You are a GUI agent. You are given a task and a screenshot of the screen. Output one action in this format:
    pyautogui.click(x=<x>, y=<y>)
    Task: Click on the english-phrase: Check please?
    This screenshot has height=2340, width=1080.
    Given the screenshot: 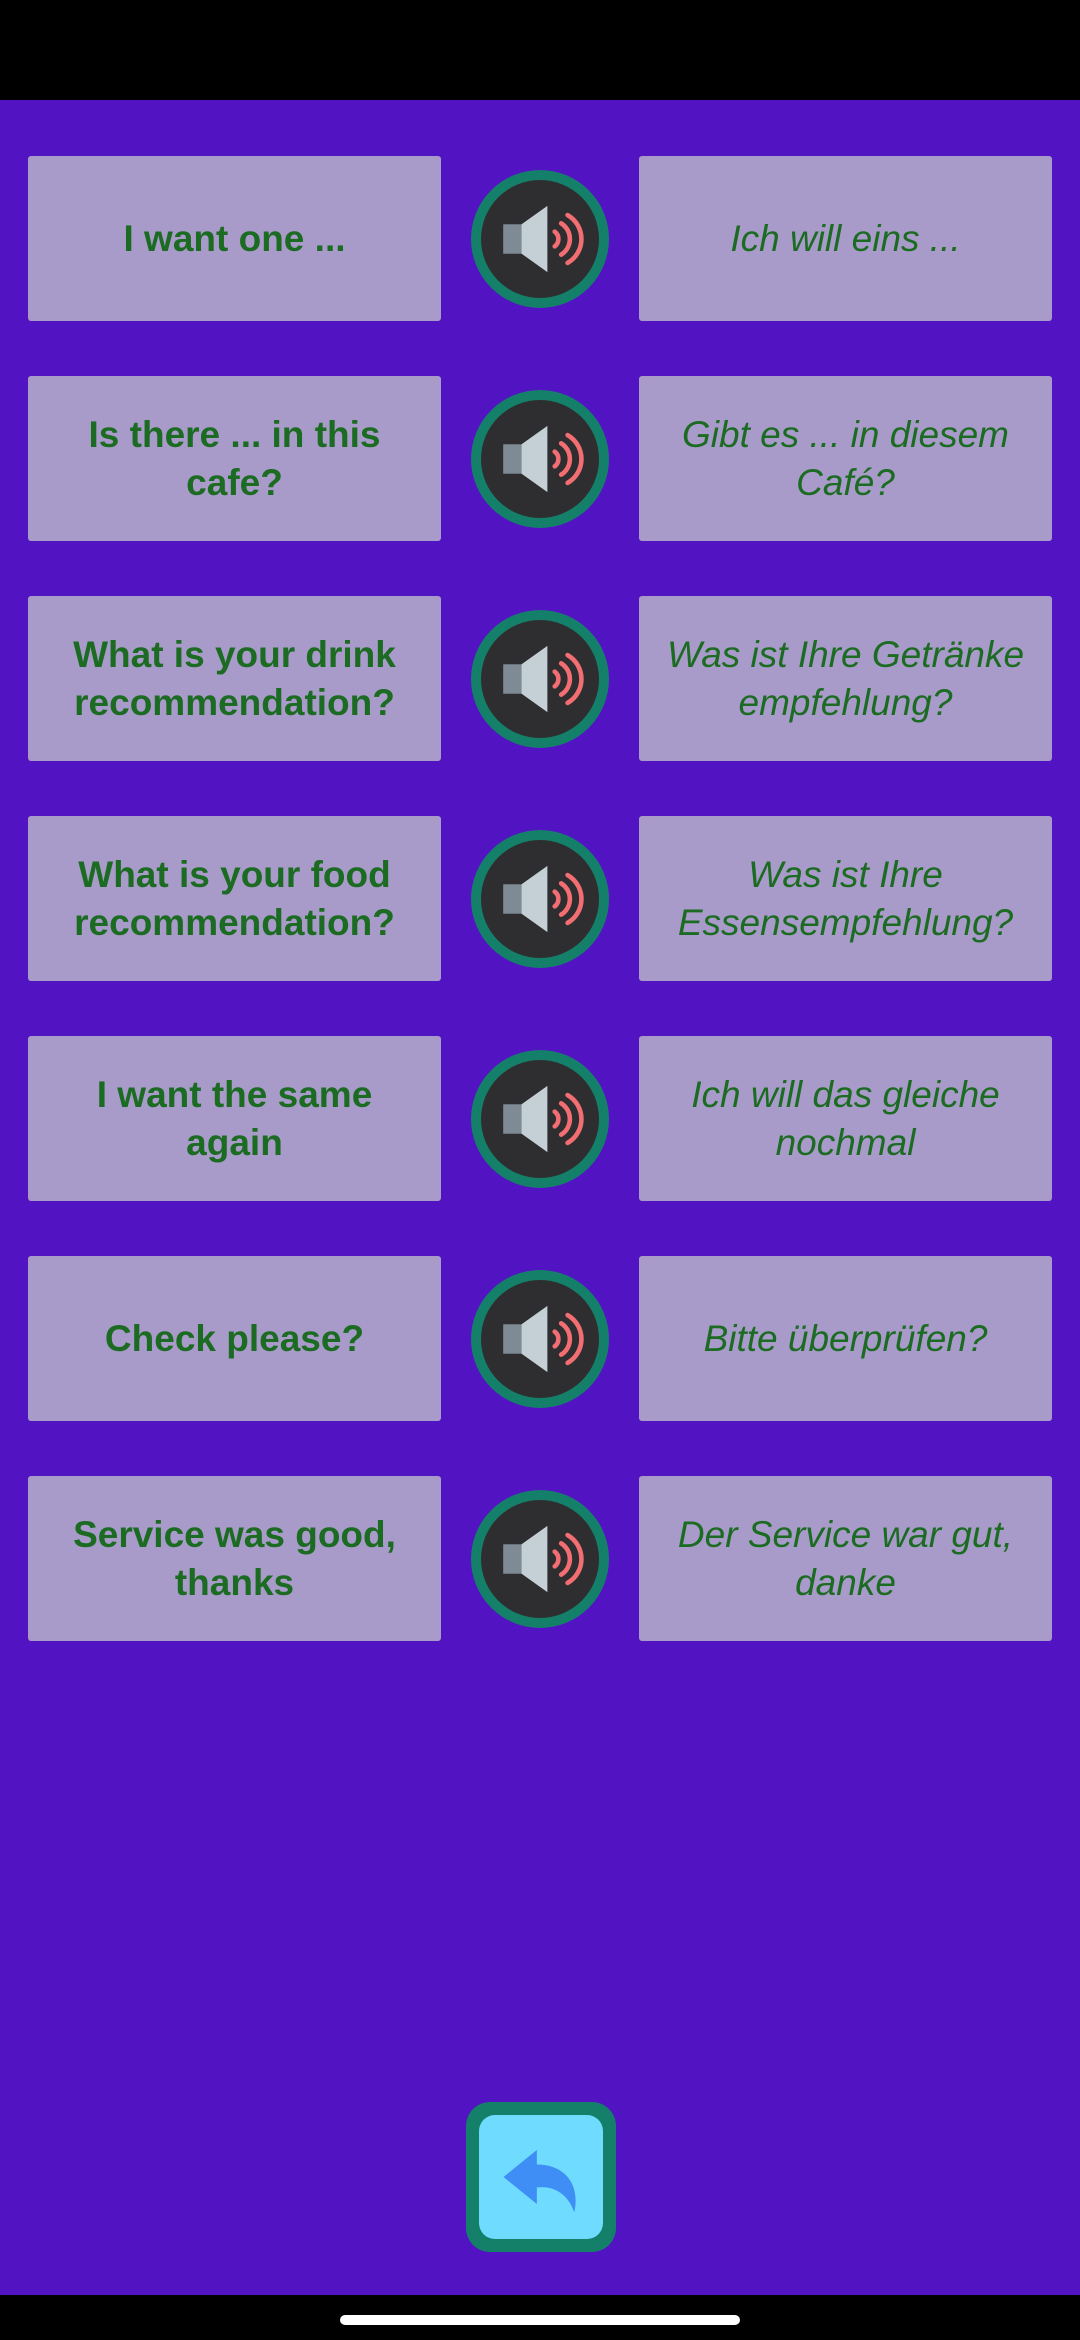 What is the action you would take?
    pyautogui.click(x=234, y=1338)
    